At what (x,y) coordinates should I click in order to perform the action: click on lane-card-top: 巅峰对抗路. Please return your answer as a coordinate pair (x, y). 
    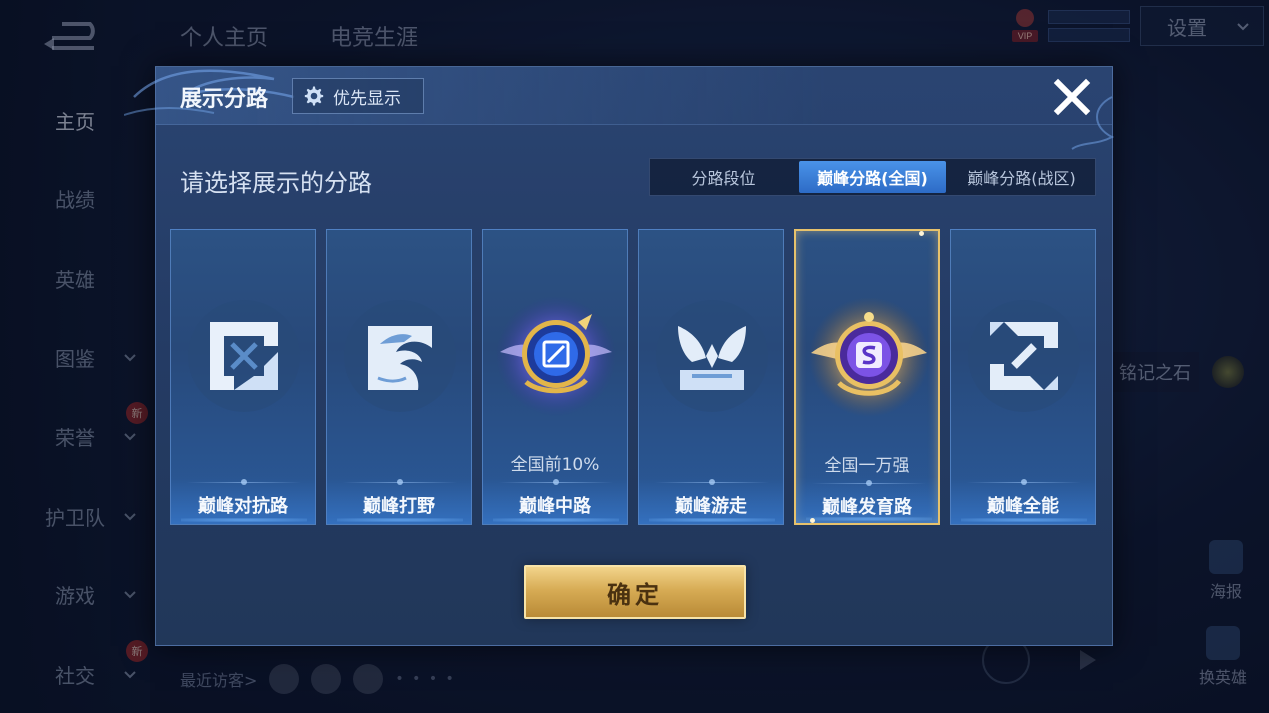
    Looking at the image, I should click on (243, 377).